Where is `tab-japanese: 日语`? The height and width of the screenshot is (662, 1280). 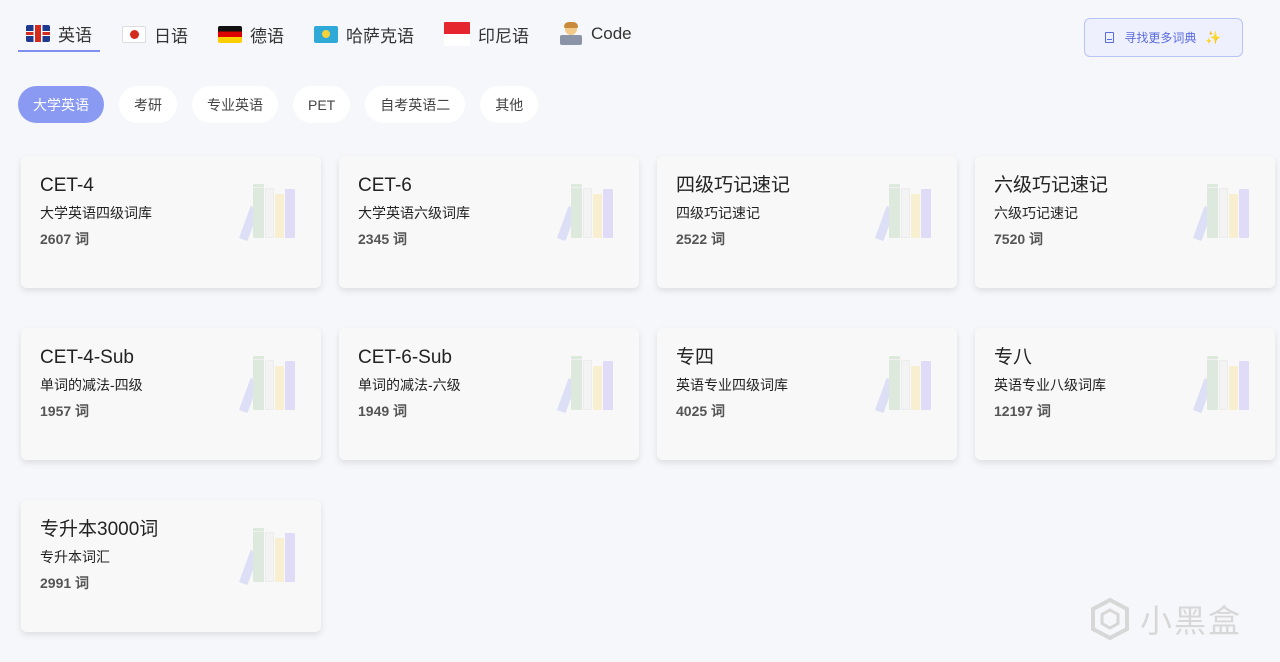 tab-japanese: 日语 is located at coordinates (155, 34).